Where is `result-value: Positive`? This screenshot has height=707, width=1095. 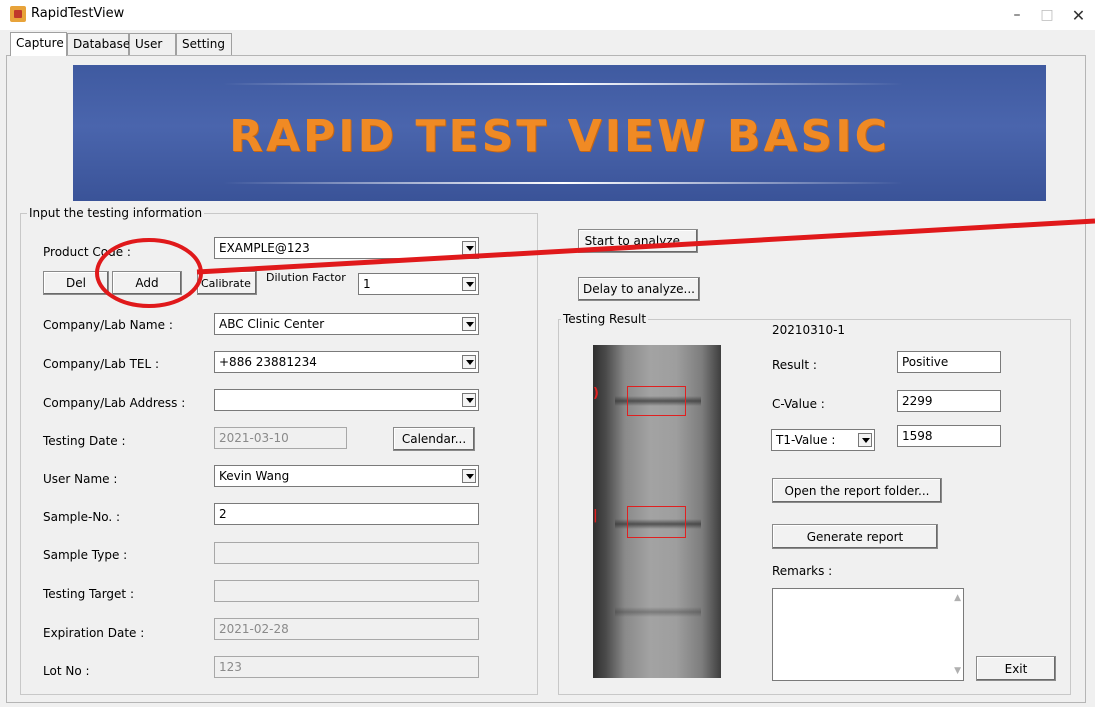
result-value: Positive is located at coordinates (925, 362).